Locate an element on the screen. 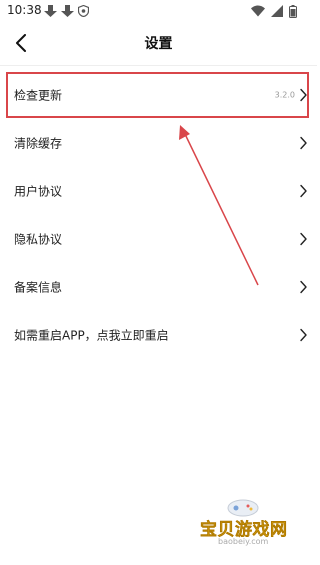  page-title: 设置 is located at coordinates (158, 44).